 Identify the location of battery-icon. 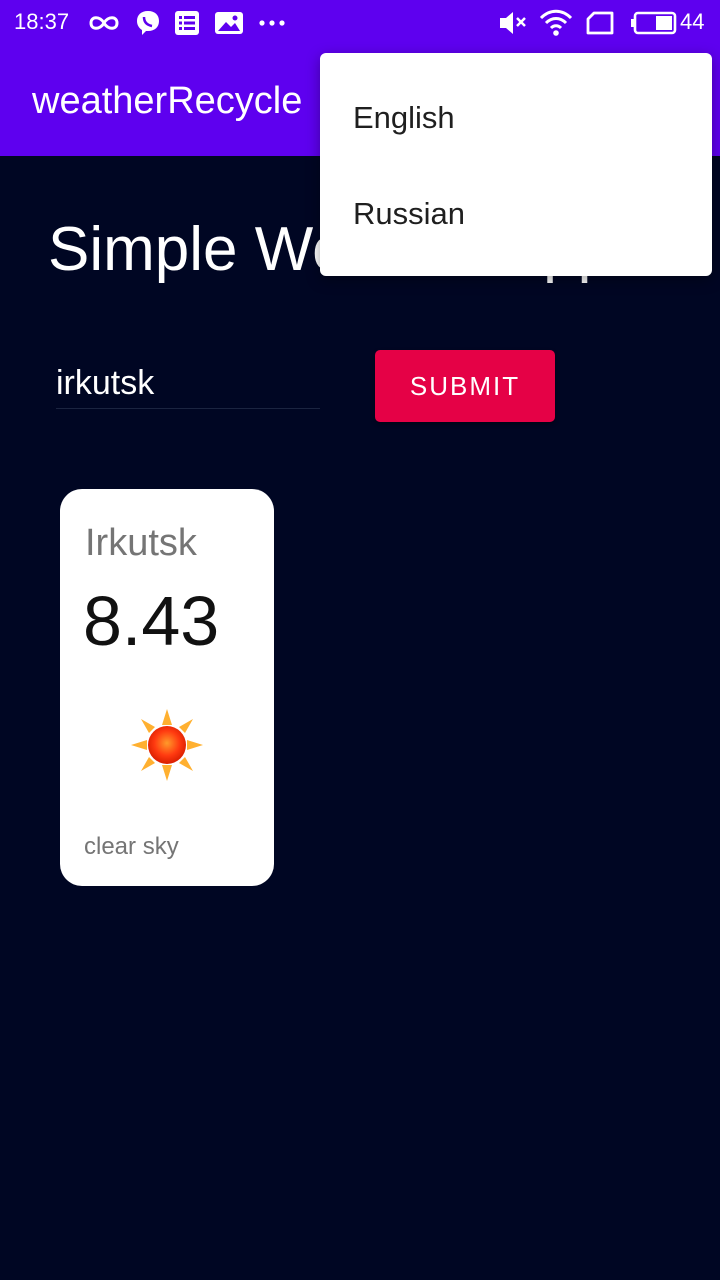
(654, 23).